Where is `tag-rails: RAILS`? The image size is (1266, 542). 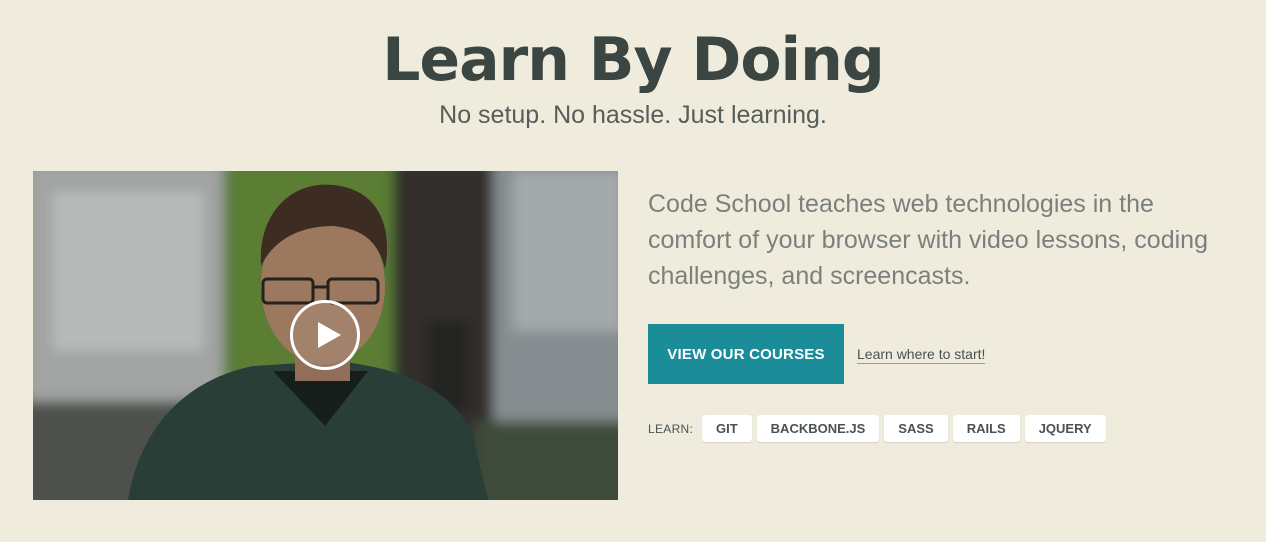 tag-rails: RAILS is located at coordinates (986, 428).